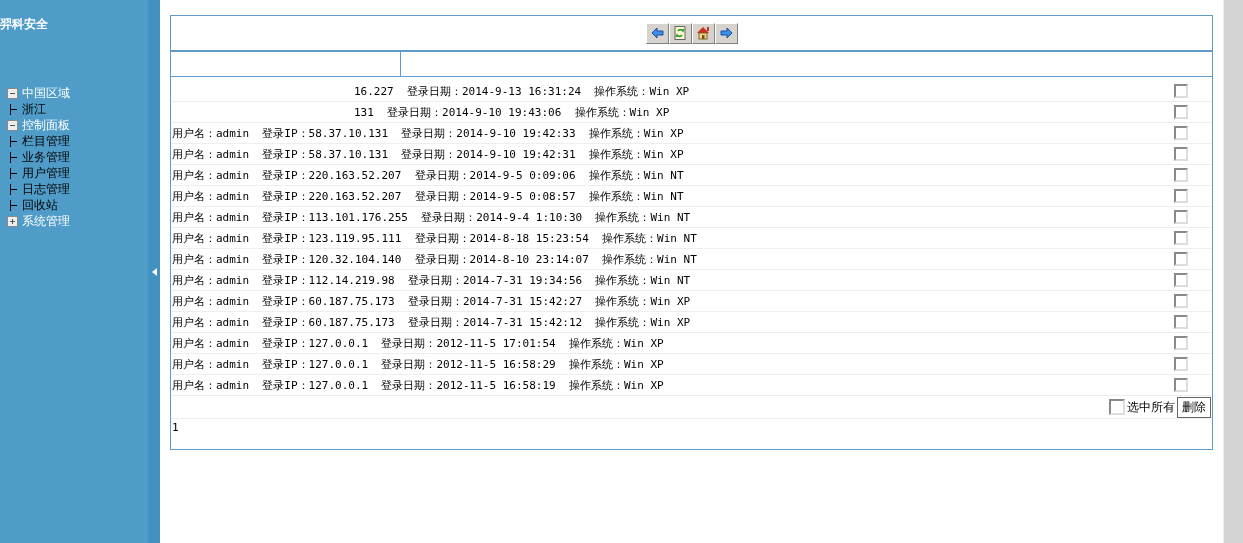 This screenshot has height=543, width=1243. I want to click on log-entry: 用户名：admin 登录IP：127.0.0.1 登录日期：2012-11-5 16:58:19 操作系统：Win XP, so click(418, 385).